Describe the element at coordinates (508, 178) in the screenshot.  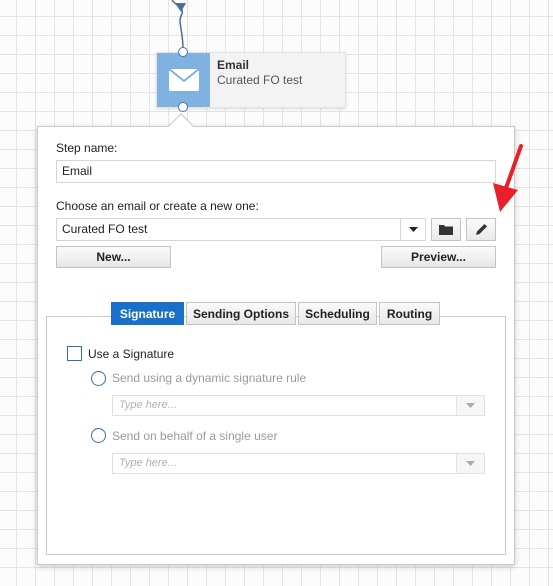
I see `annotation-arrow-icon` at that location.